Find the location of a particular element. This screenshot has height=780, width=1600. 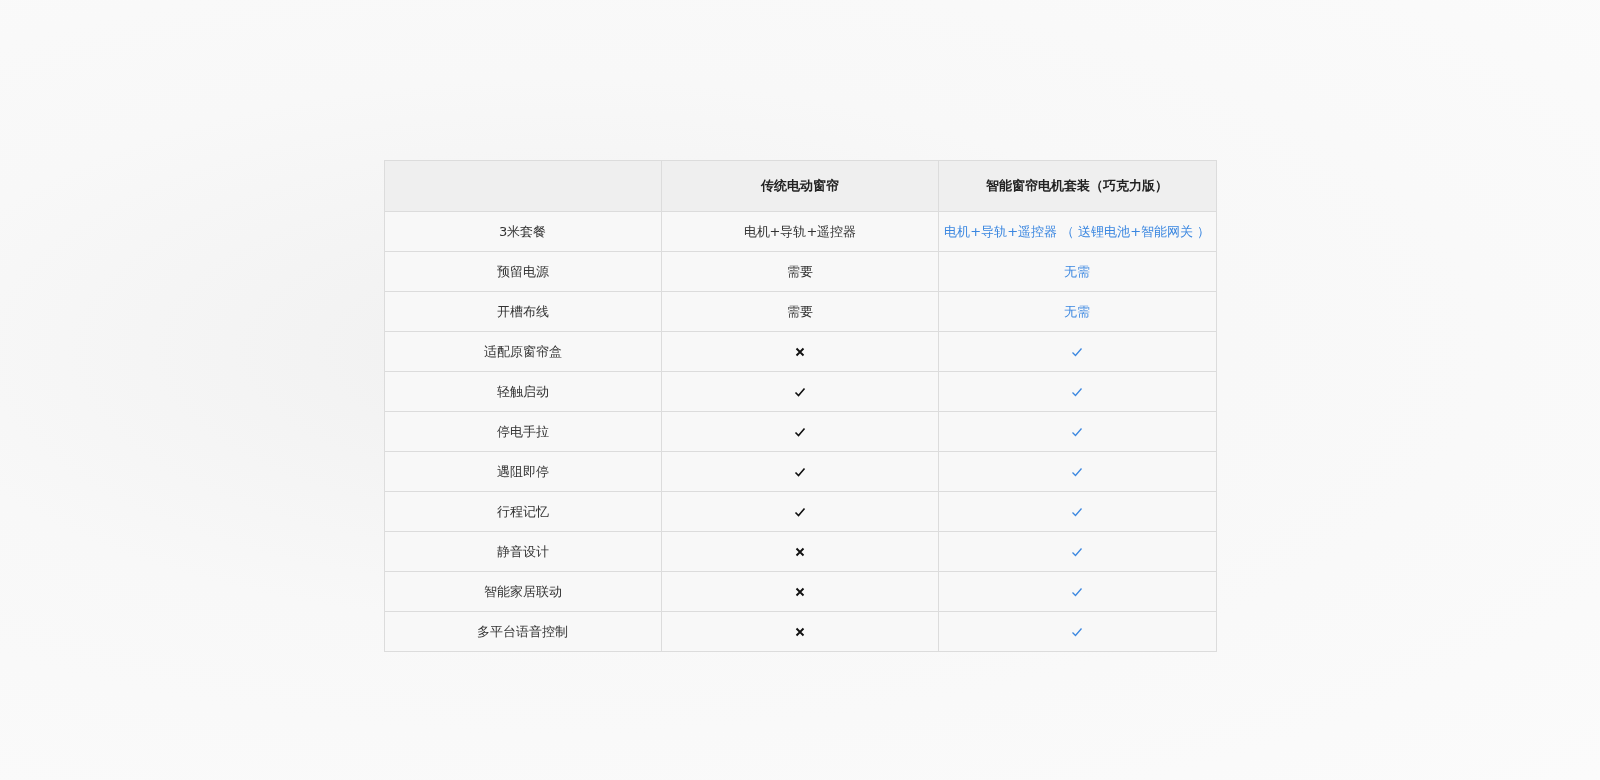

table-cell: 行程记忆 is located at coordinates (523, 511).